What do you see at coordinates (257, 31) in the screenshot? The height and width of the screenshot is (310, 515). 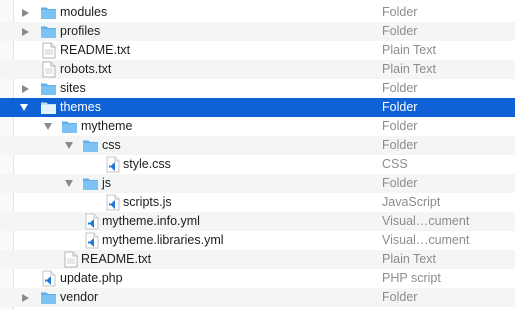 I see `list-item: profiles Folder` at bounding box center [257, 31].